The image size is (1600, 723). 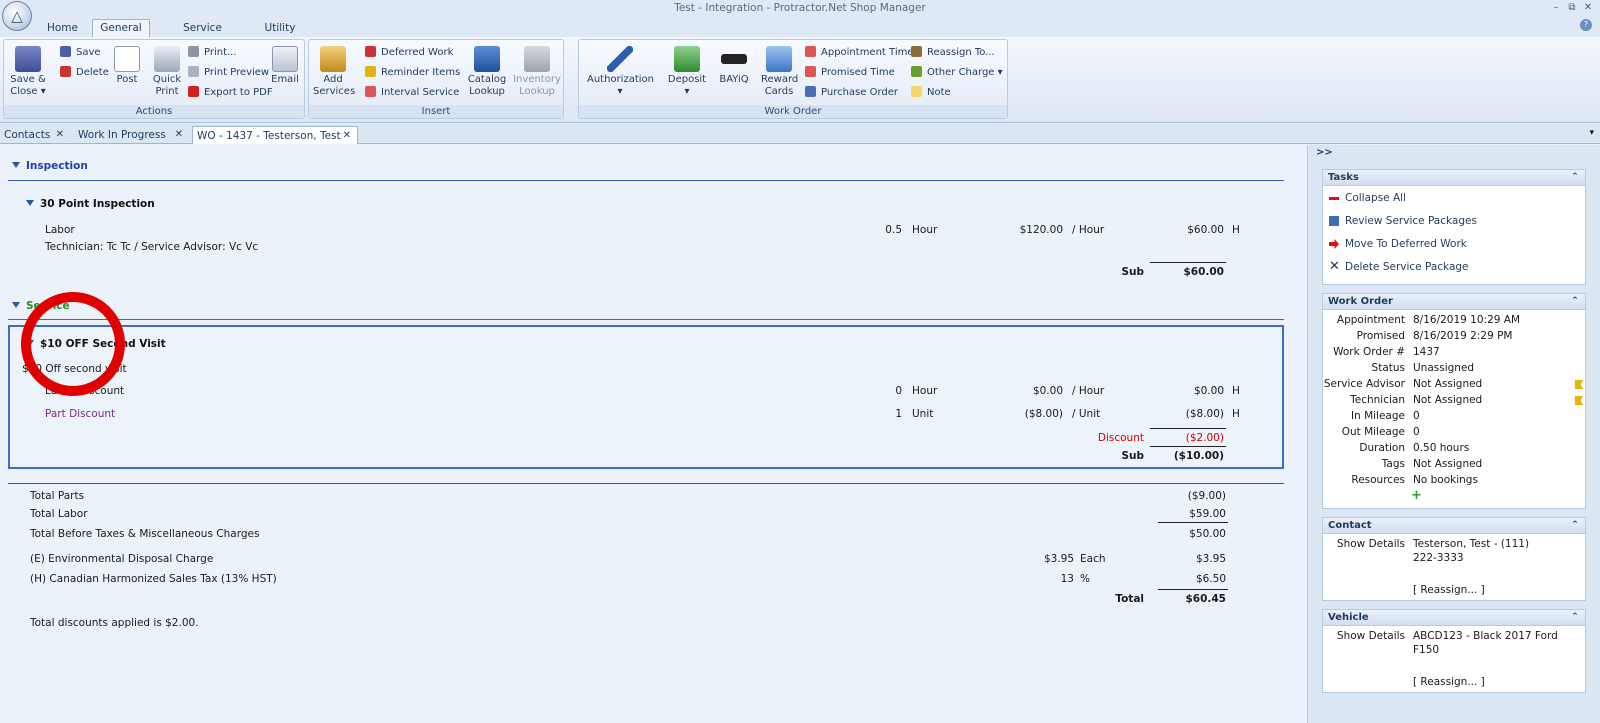 I want to click on tab-general: General, so click(x=121, y=28).